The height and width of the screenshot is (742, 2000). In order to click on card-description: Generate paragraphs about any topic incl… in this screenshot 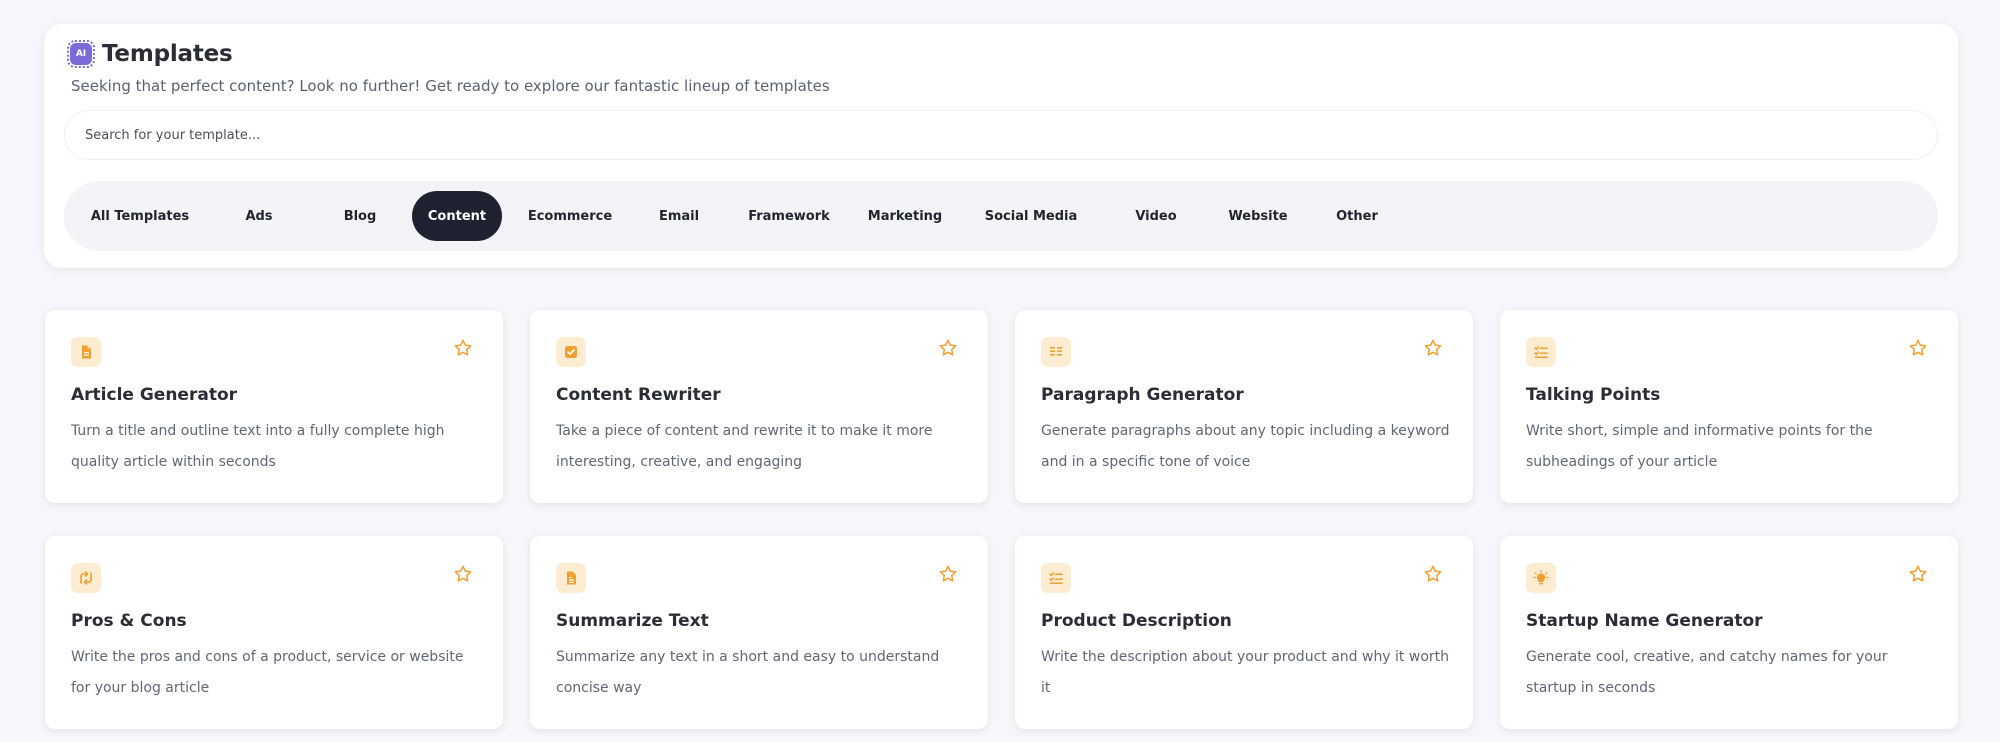, I will do `click(1245, 446)`.